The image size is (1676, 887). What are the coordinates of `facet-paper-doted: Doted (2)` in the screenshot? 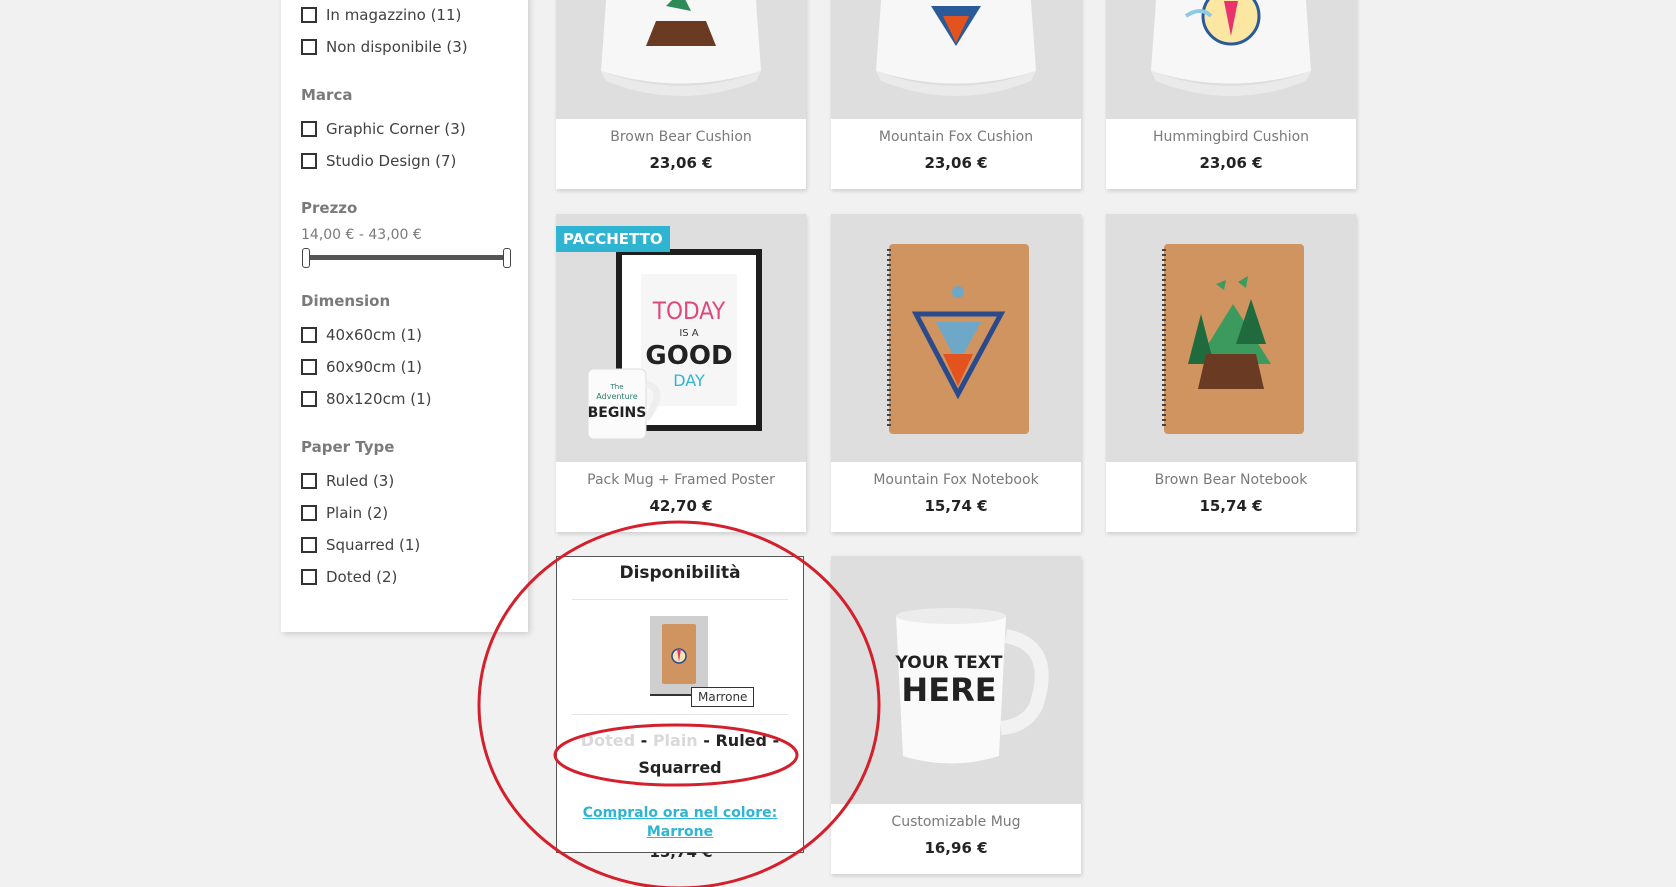 It's located at (349, 577).